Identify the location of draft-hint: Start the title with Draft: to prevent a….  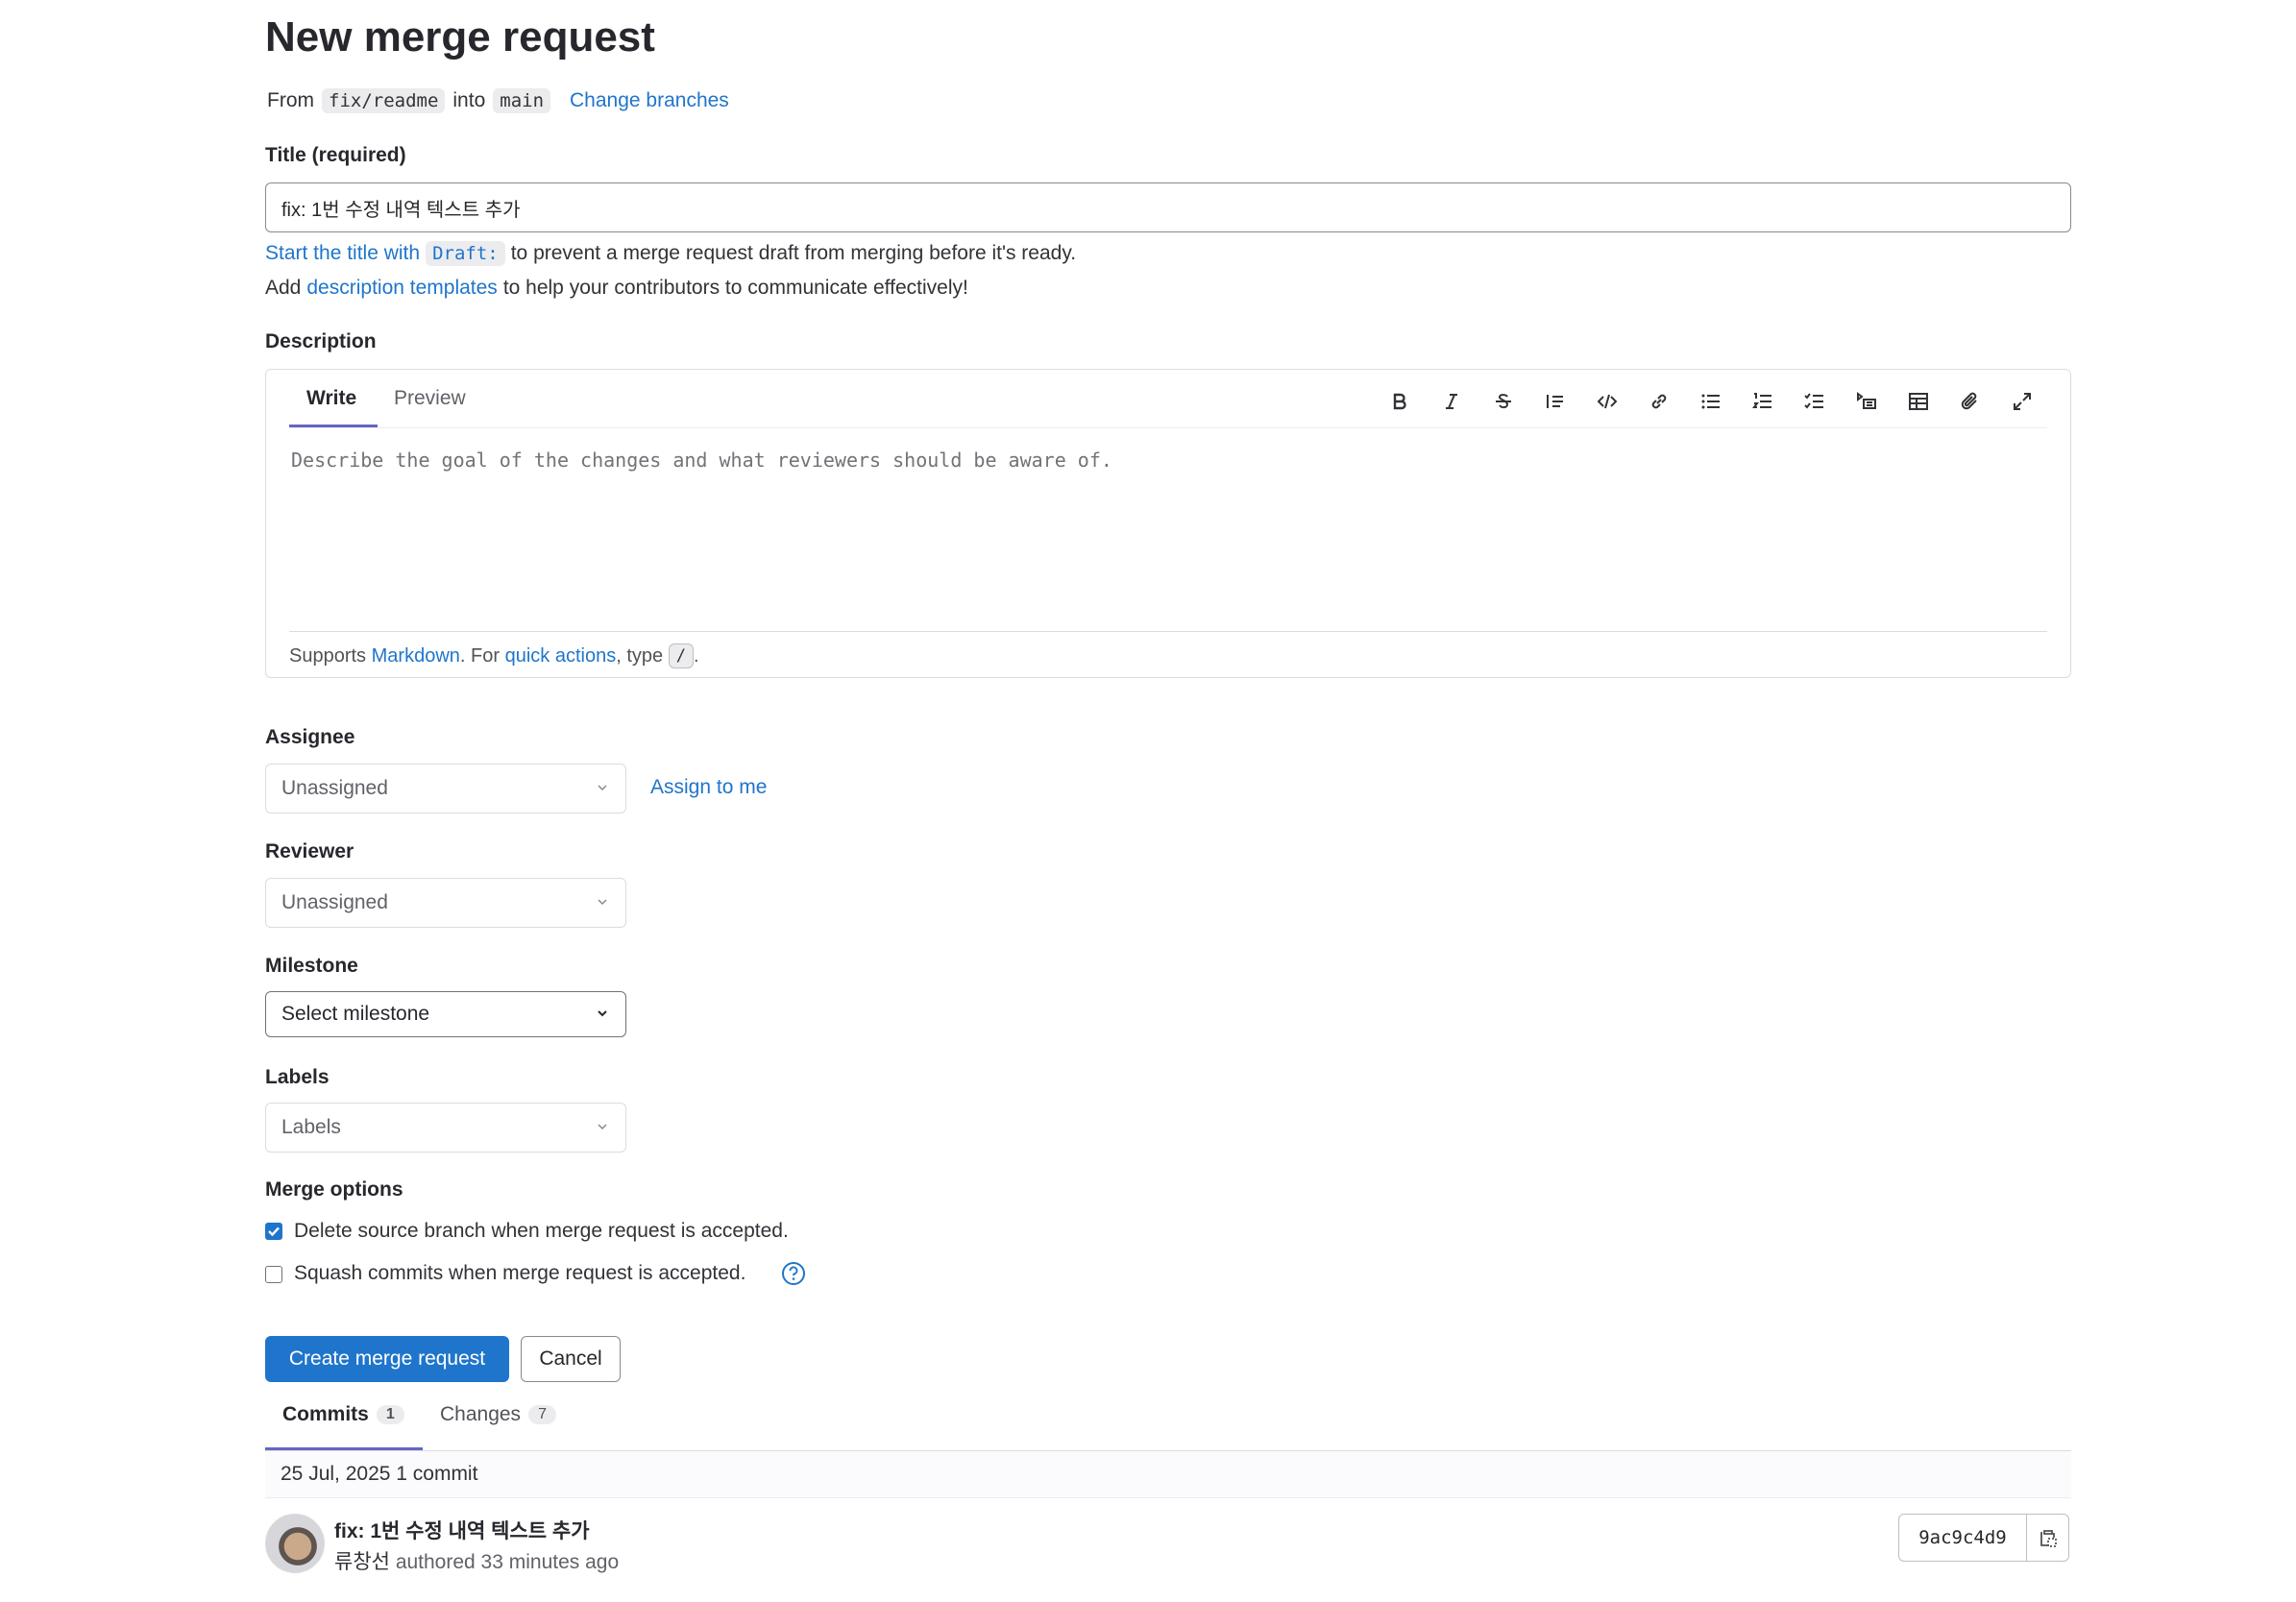
(670, 253).